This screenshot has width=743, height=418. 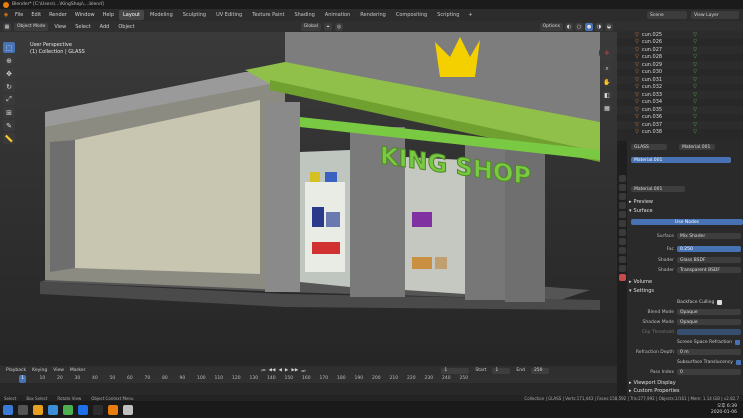 I want to click on outliner-item: ▽ cun.037 ▽, so click(x=680, y=125).